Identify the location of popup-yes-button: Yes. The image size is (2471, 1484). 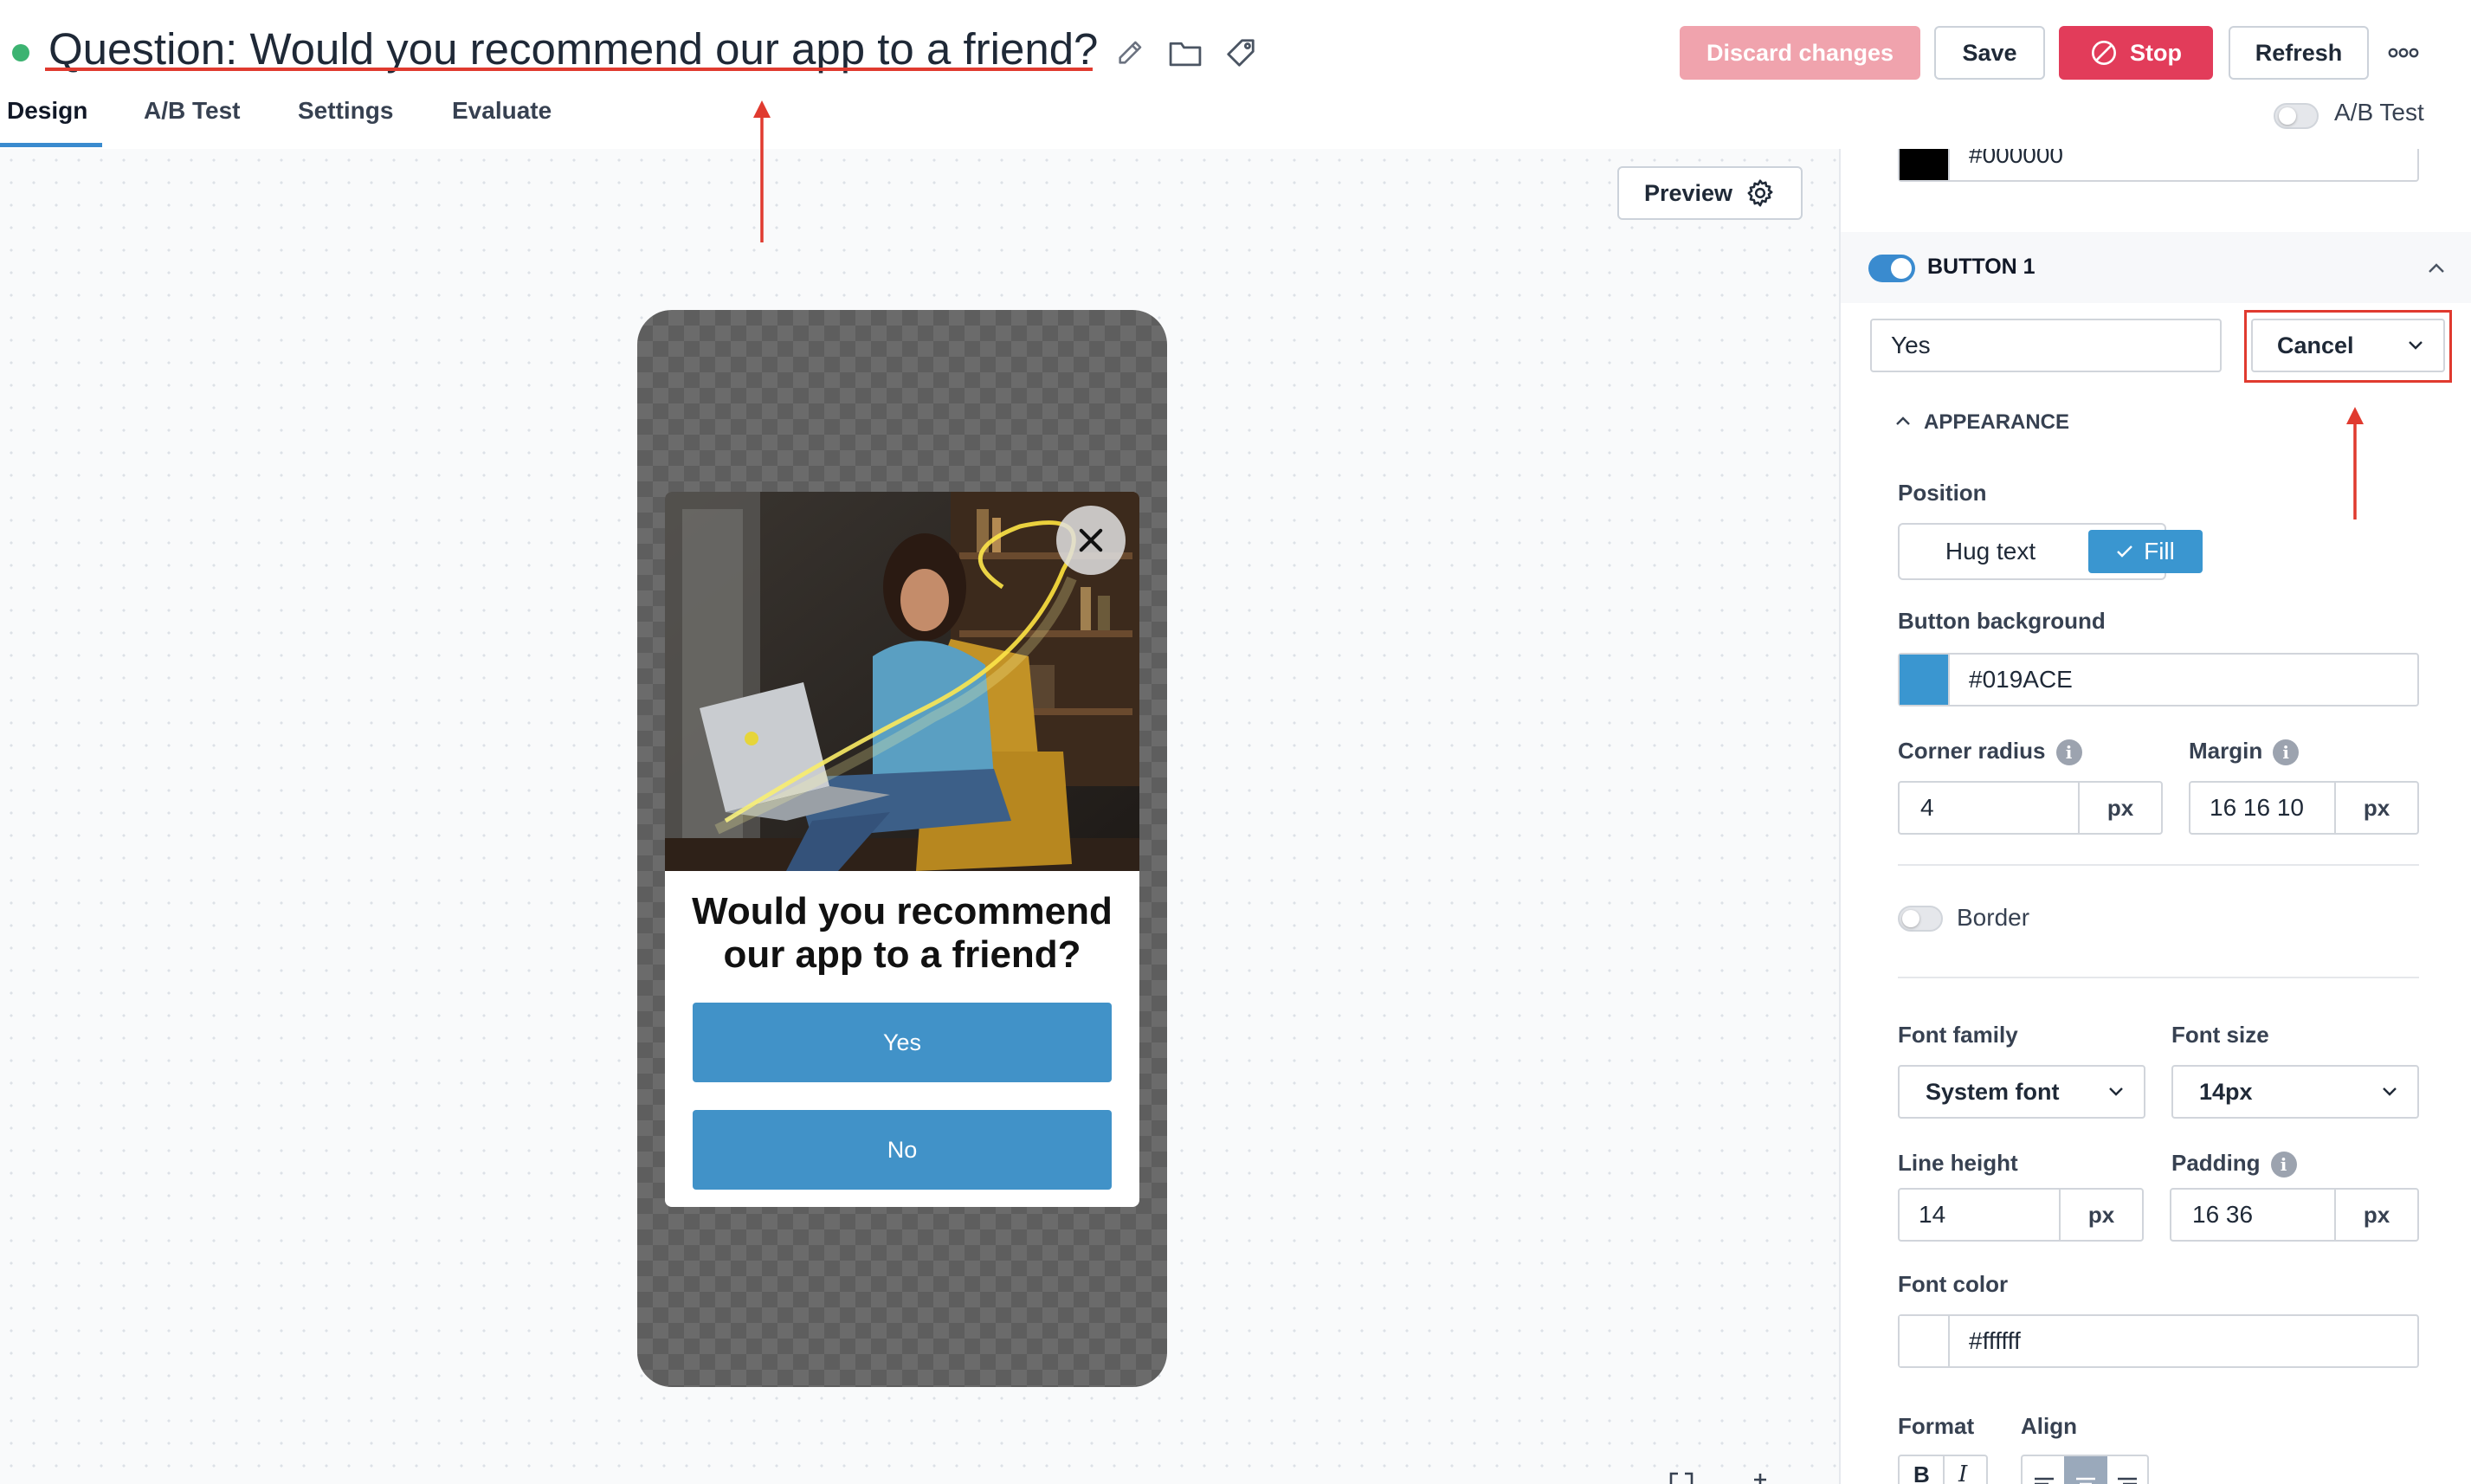
(902, 1042).